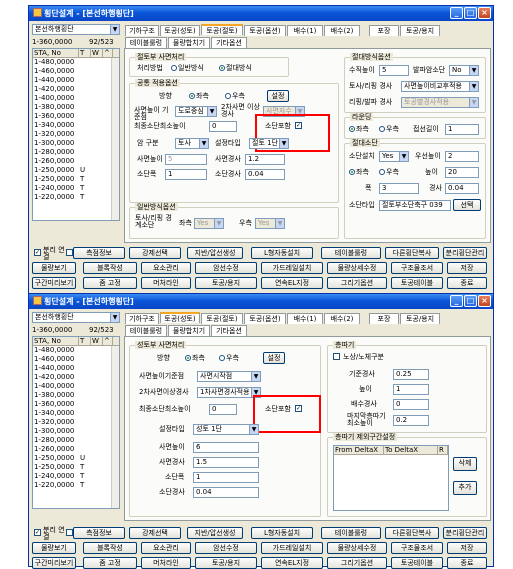 Image resolution: width=513 pixels, height=569 pixels. I want to click on slope-height-ref-select: 도로중심 ▼, so click(196, 111).